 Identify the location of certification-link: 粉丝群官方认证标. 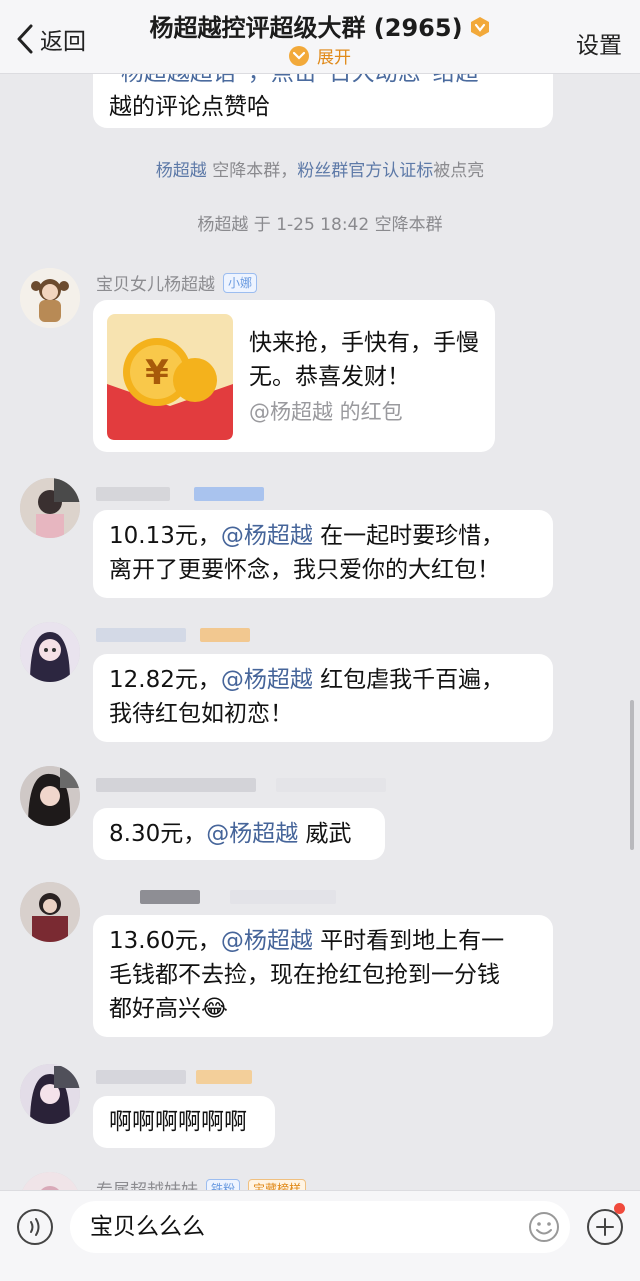
(365, 171).